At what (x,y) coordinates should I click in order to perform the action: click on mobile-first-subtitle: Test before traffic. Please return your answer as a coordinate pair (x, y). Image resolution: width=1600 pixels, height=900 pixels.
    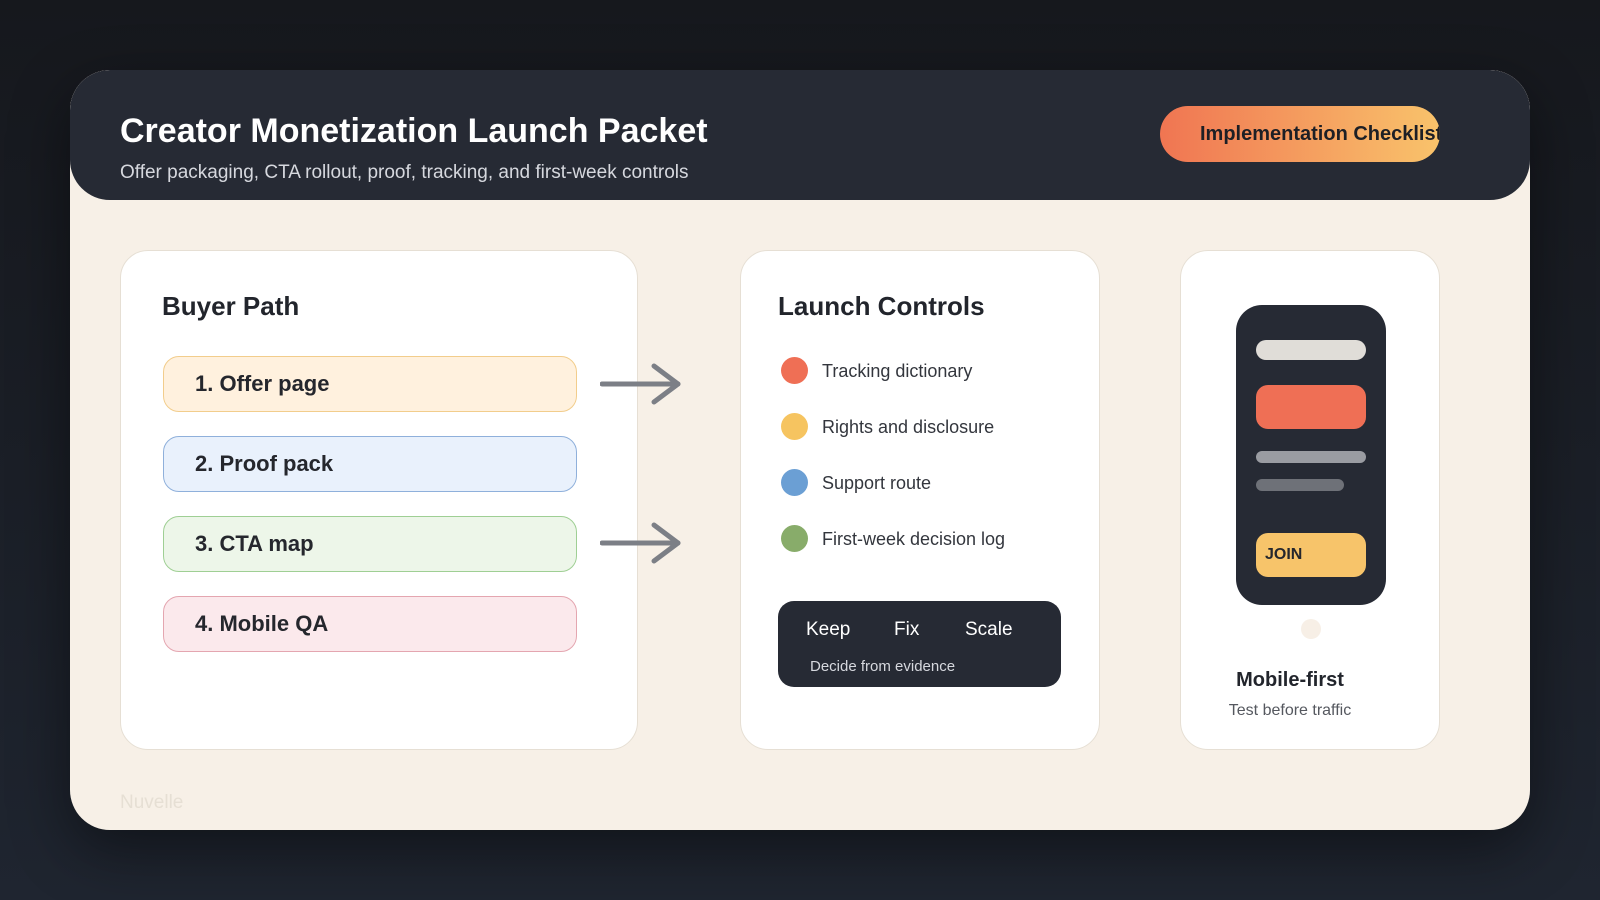
    Looking at the image, I should click on (1290, 710).